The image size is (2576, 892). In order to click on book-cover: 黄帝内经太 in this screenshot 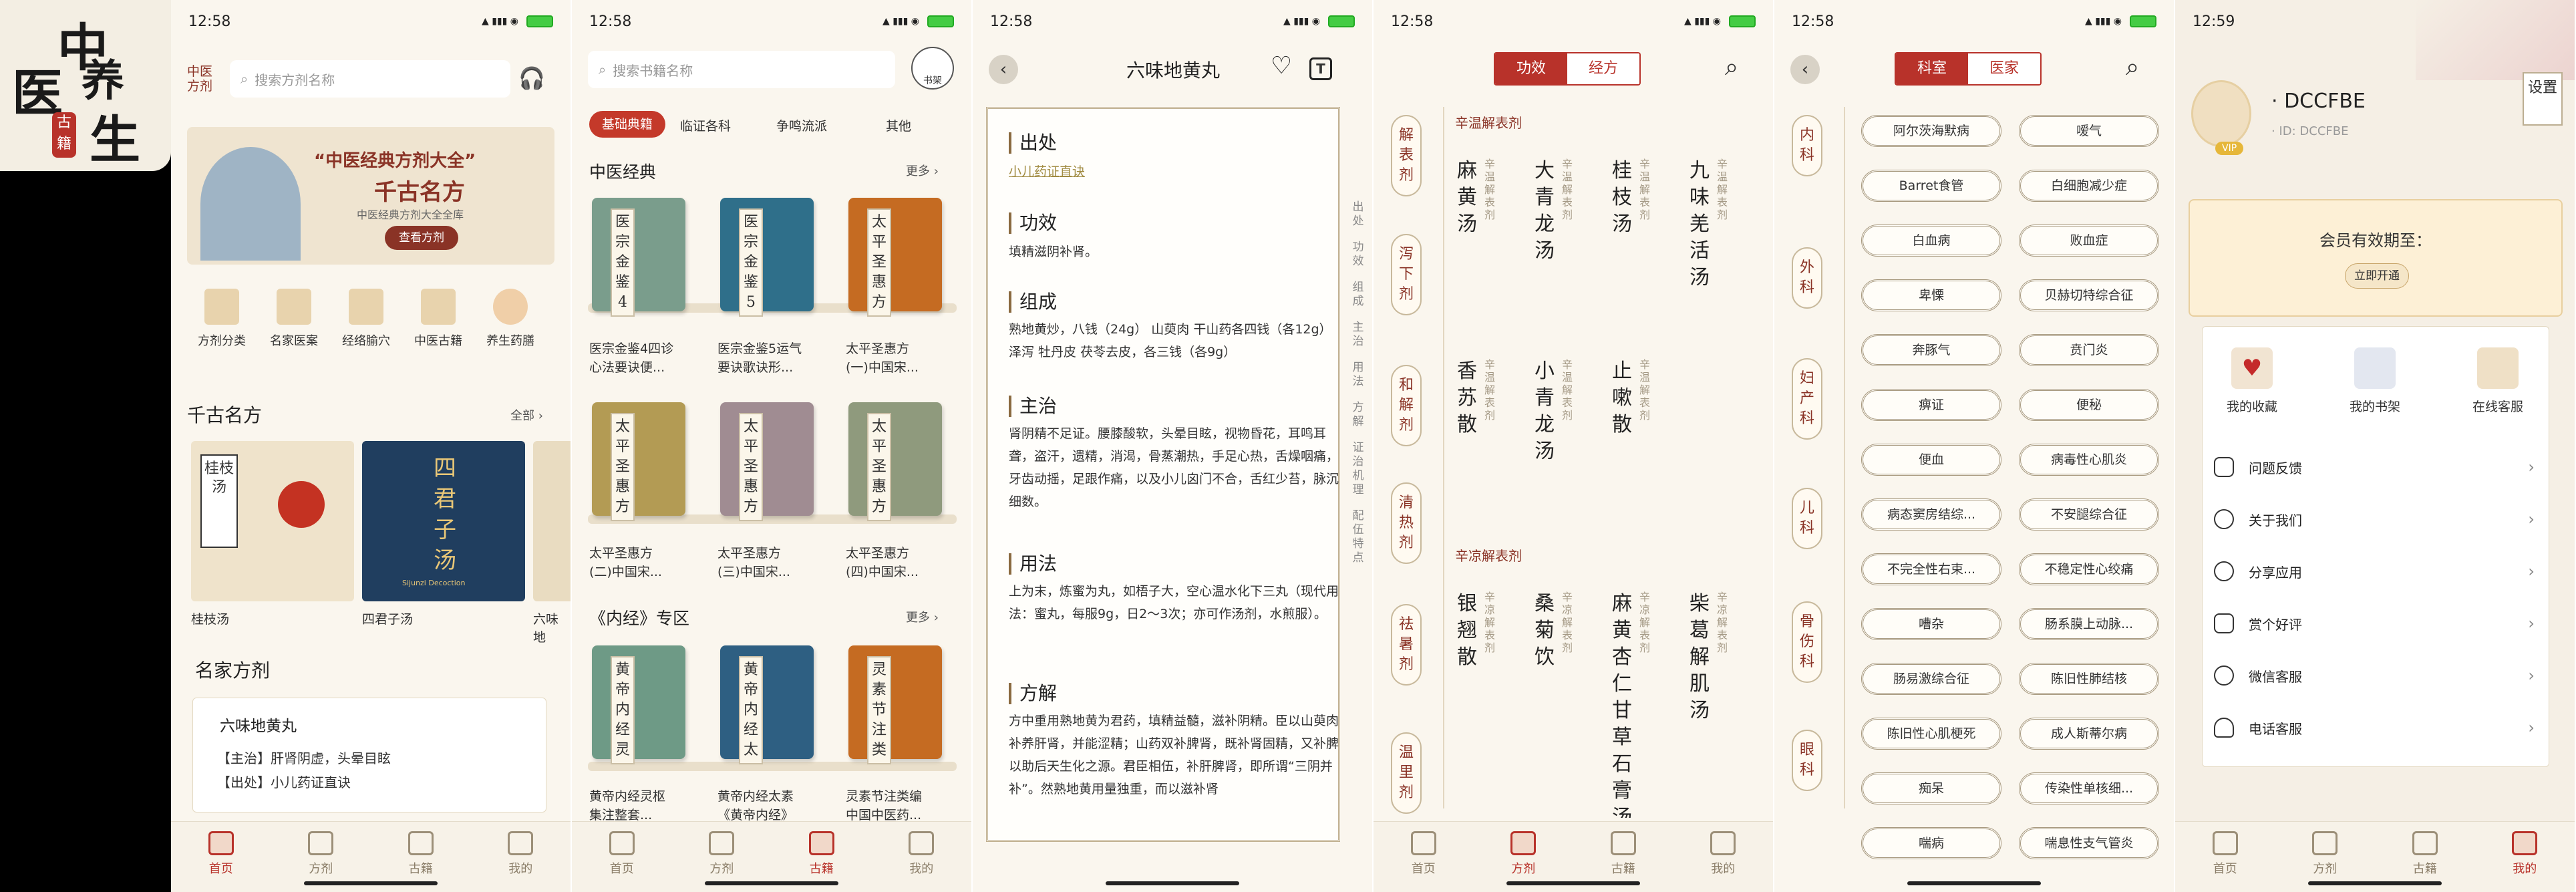, I will do `click(767, 704)`.